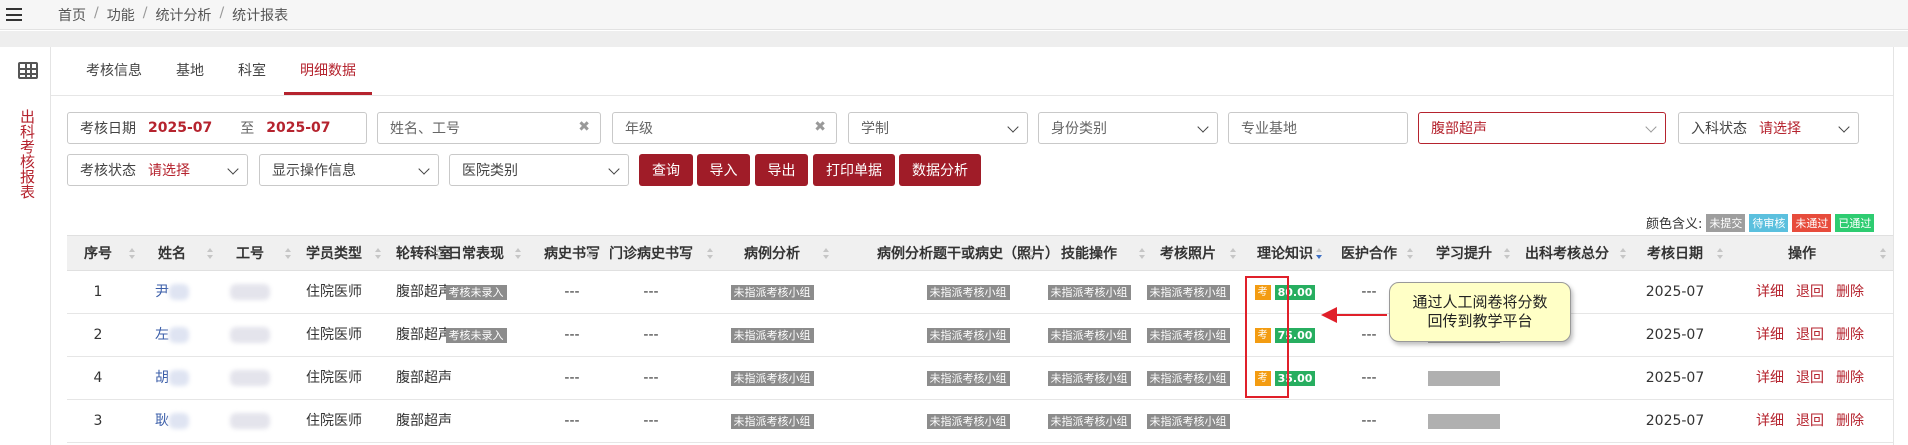  I want to click on query-button: 查询, so click(666, 170).